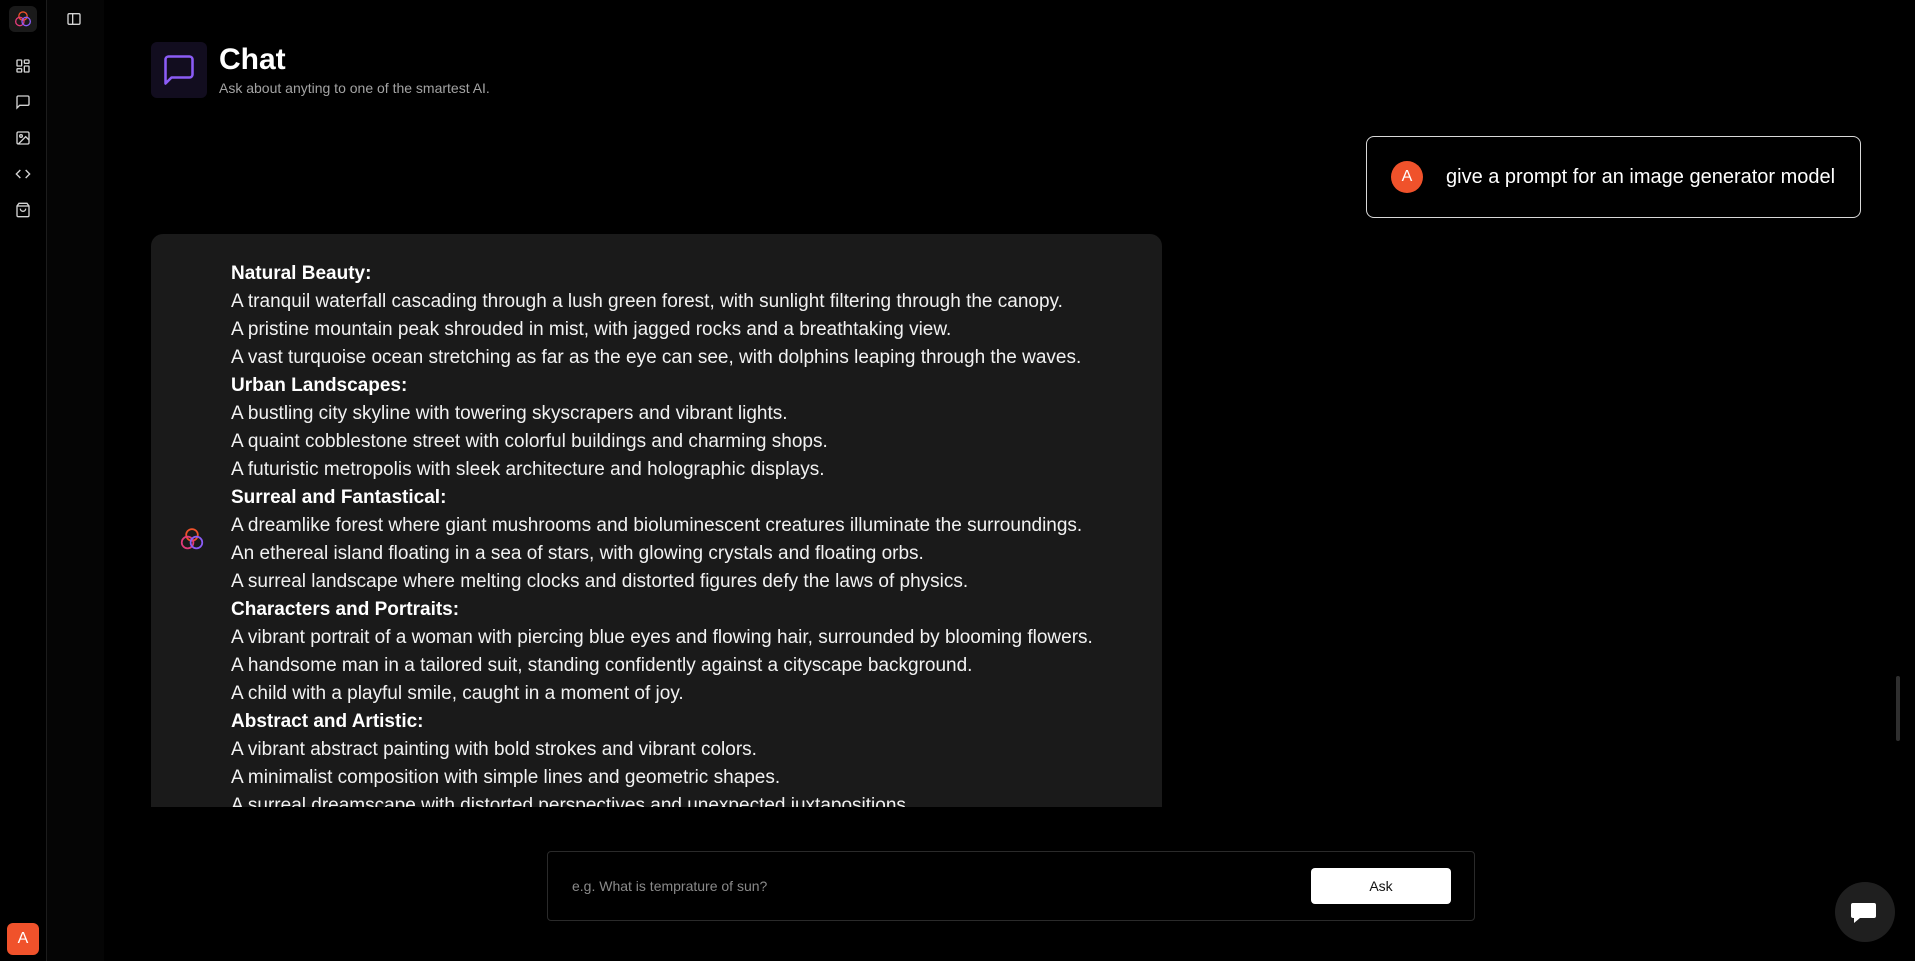  I want to click on page-title: Chat, so click(252, 59).